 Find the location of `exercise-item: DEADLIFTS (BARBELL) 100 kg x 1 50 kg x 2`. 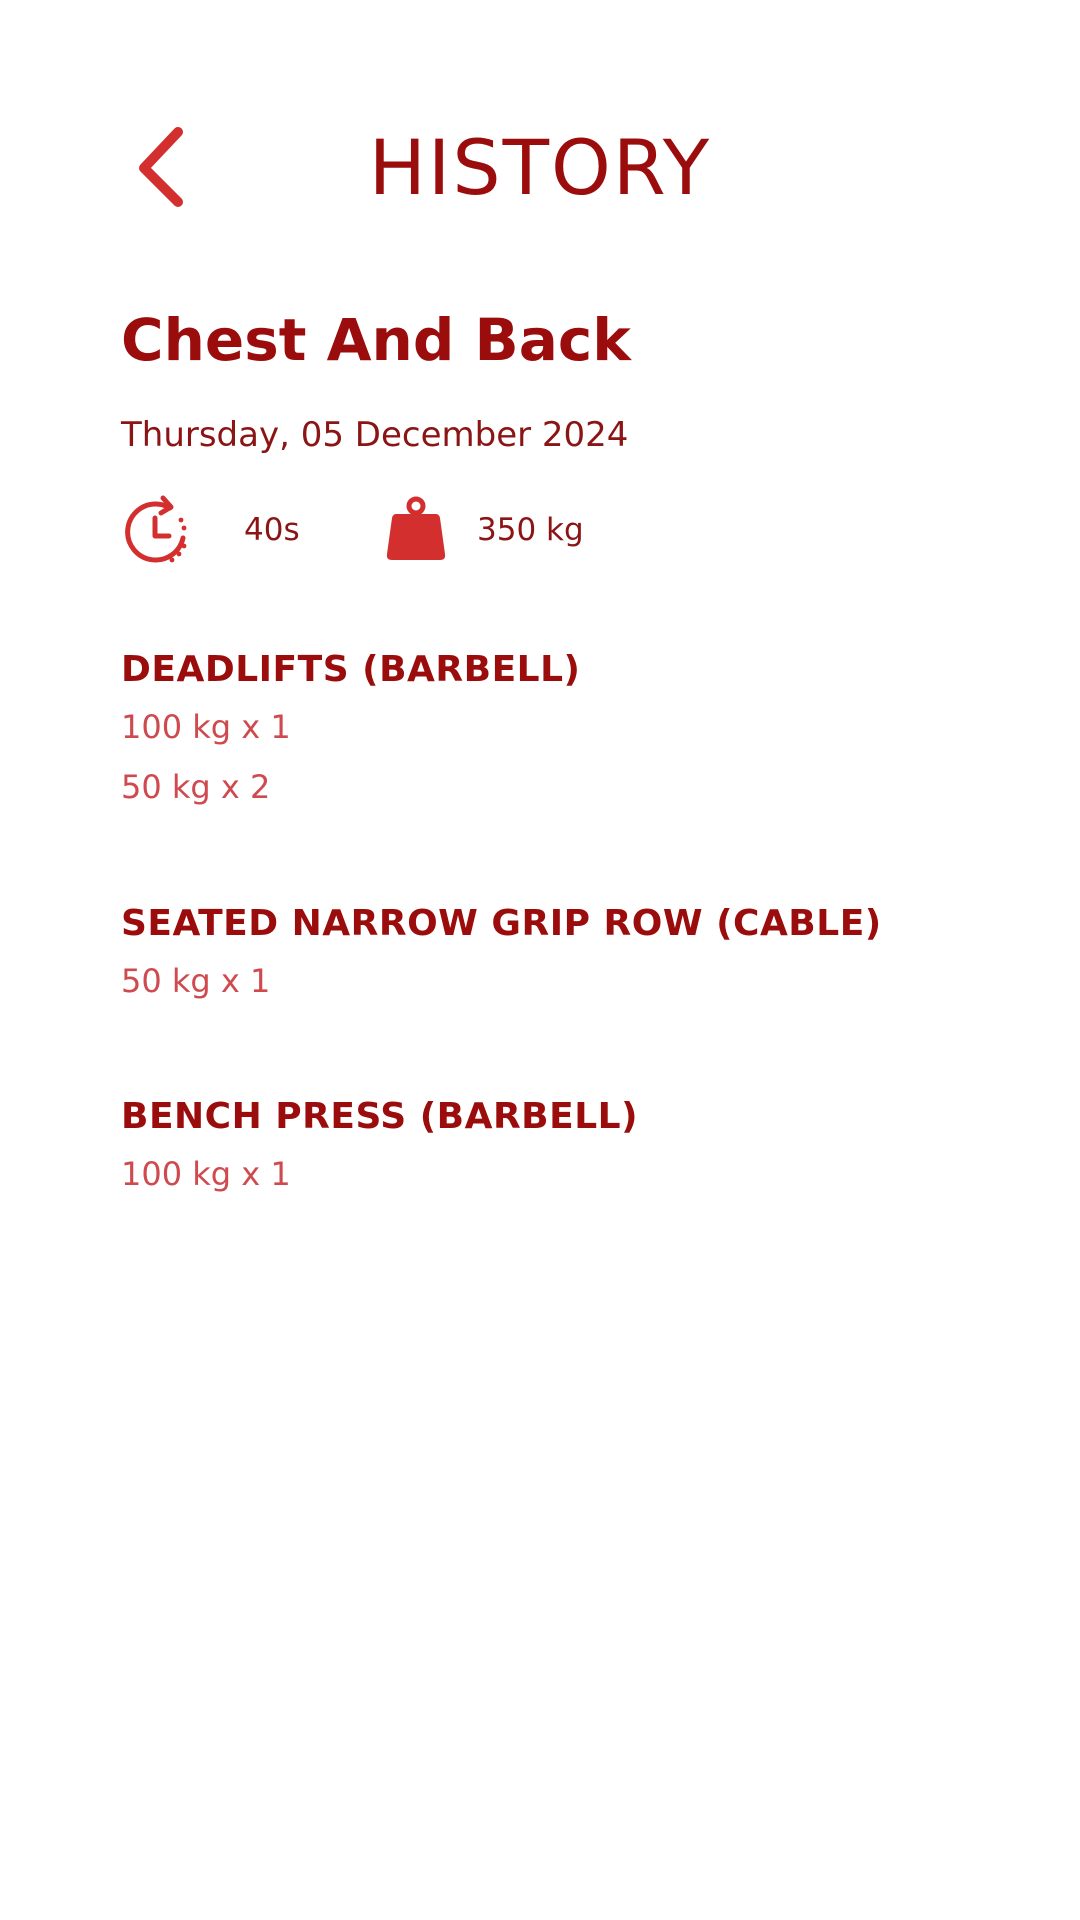

exercise-item: DEADLIFTS (BARBELL) 100 kg x 1 50 kg x 2 is located at coordinates (571, 727).